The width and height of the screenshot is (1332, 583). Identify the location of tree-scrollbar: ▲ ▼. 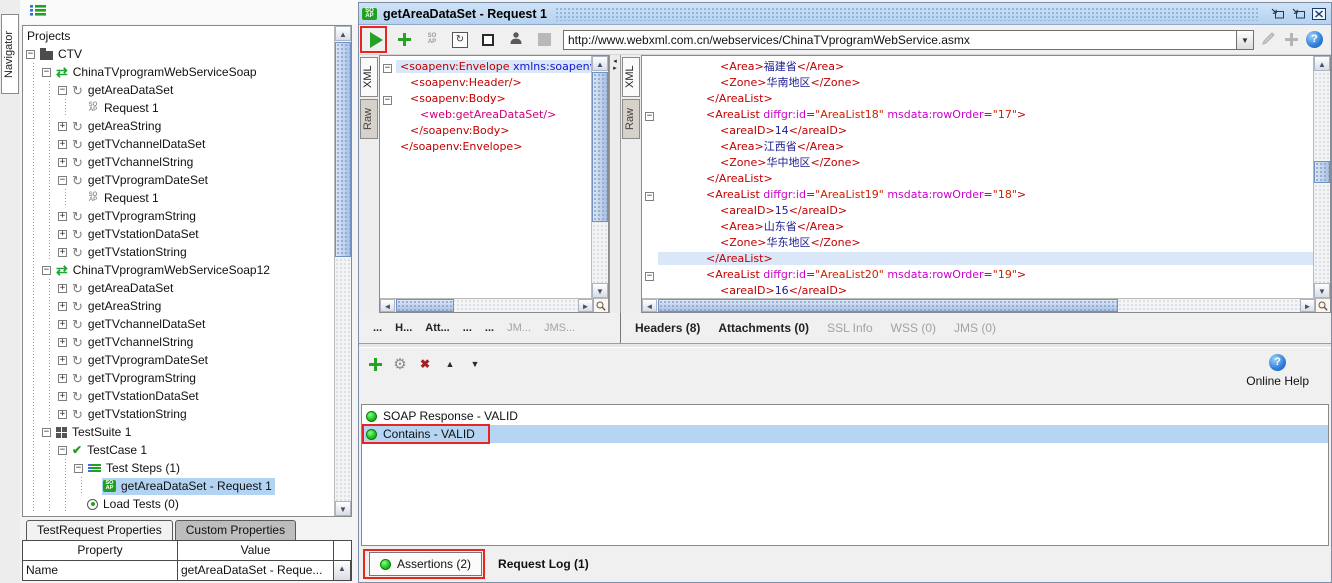
(342, 271).